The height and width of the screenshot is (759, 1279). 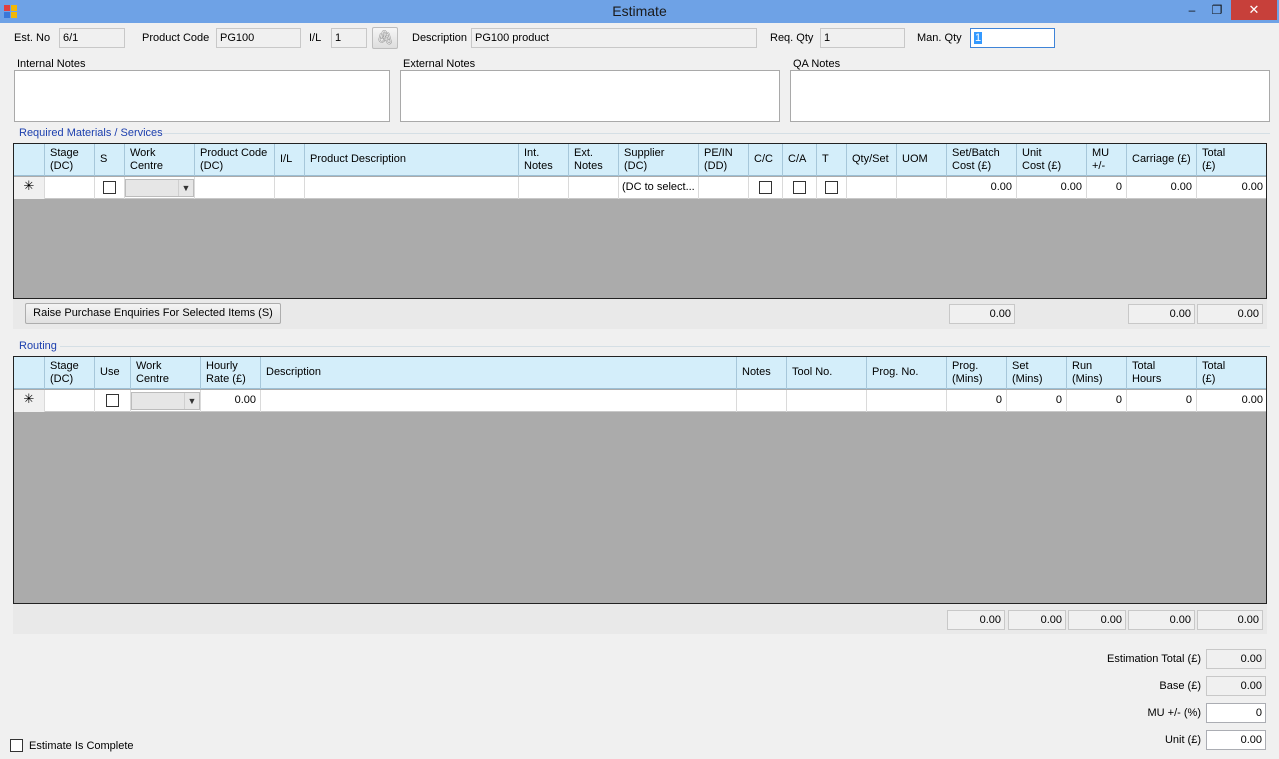 I want to click on materials-cell-int-notes, so click(x=544, y=188).